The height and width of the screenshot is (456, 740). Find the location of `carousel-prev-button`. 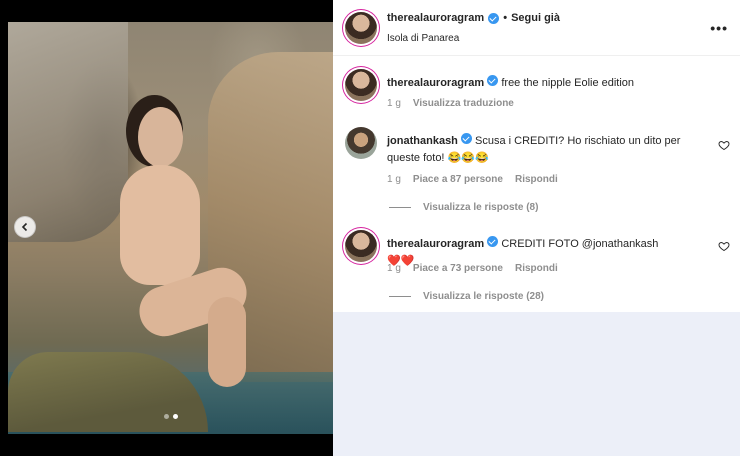

carousel-prev-button is located at coordinates (25, 227).